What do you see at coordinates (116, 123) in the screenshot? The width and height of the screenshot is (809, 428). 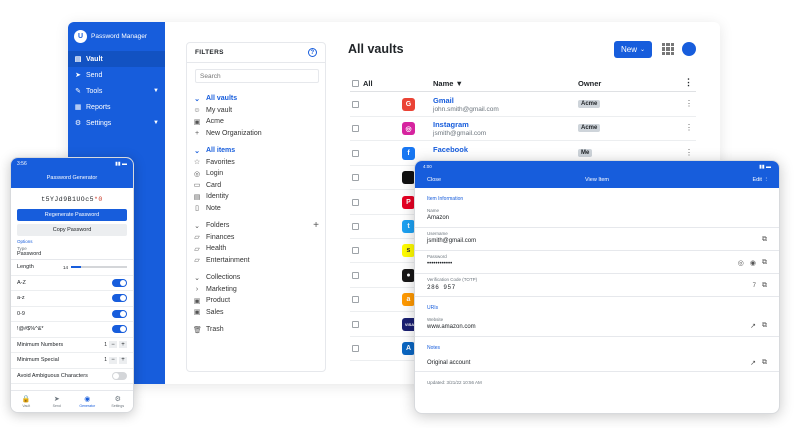 I see `sidebar-item-settings: ⚙ Settings ▼` at bounding box center [116, 123].